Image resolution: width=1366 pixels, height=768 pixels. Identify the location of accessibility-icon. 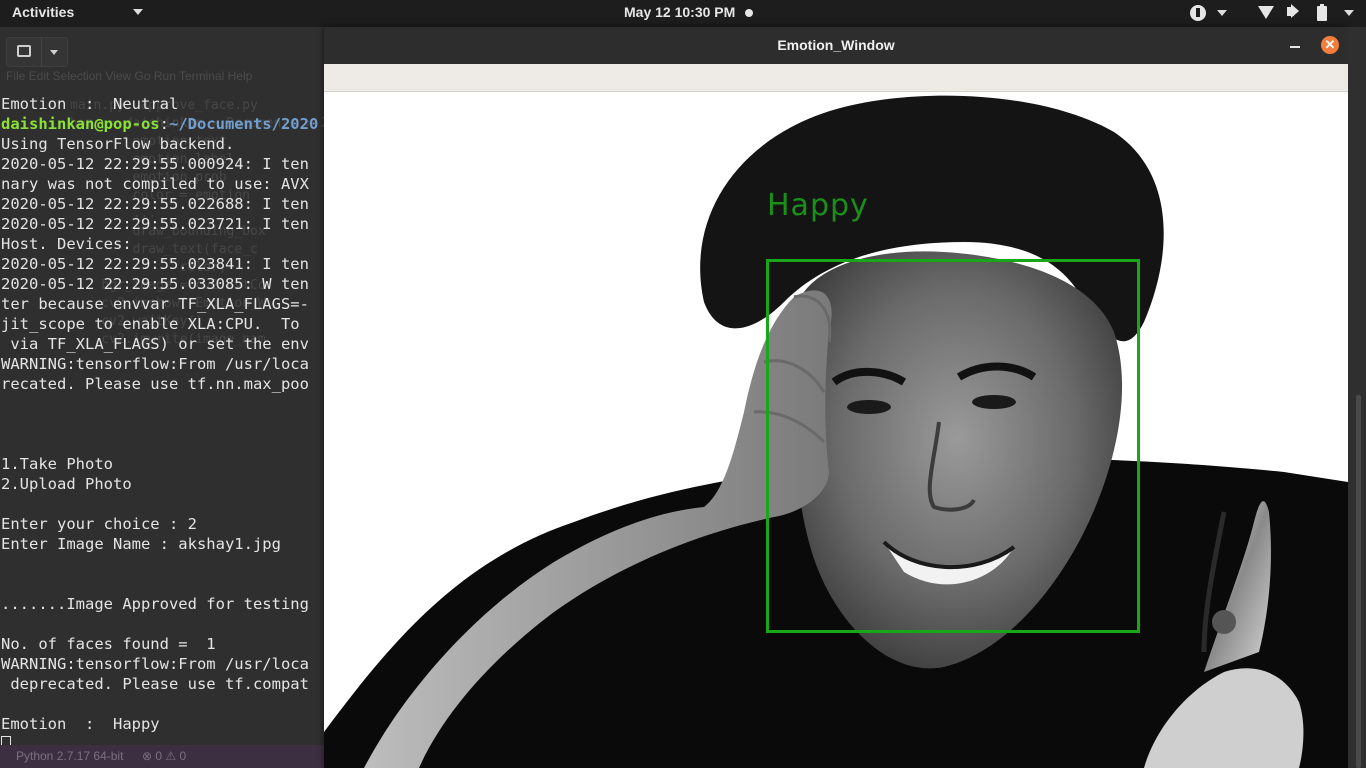
(1198, 13).